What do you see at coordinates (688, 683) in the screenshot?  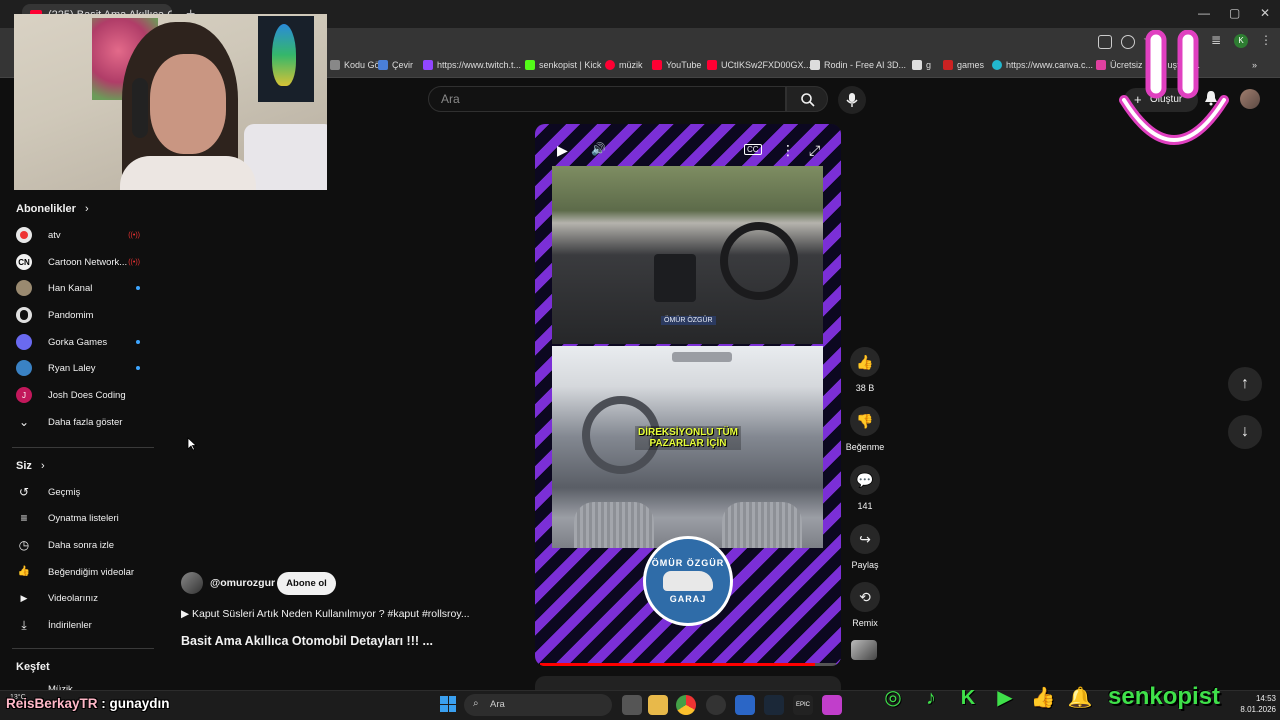 I see `next-short-preview` at bounding box center [688, 683].